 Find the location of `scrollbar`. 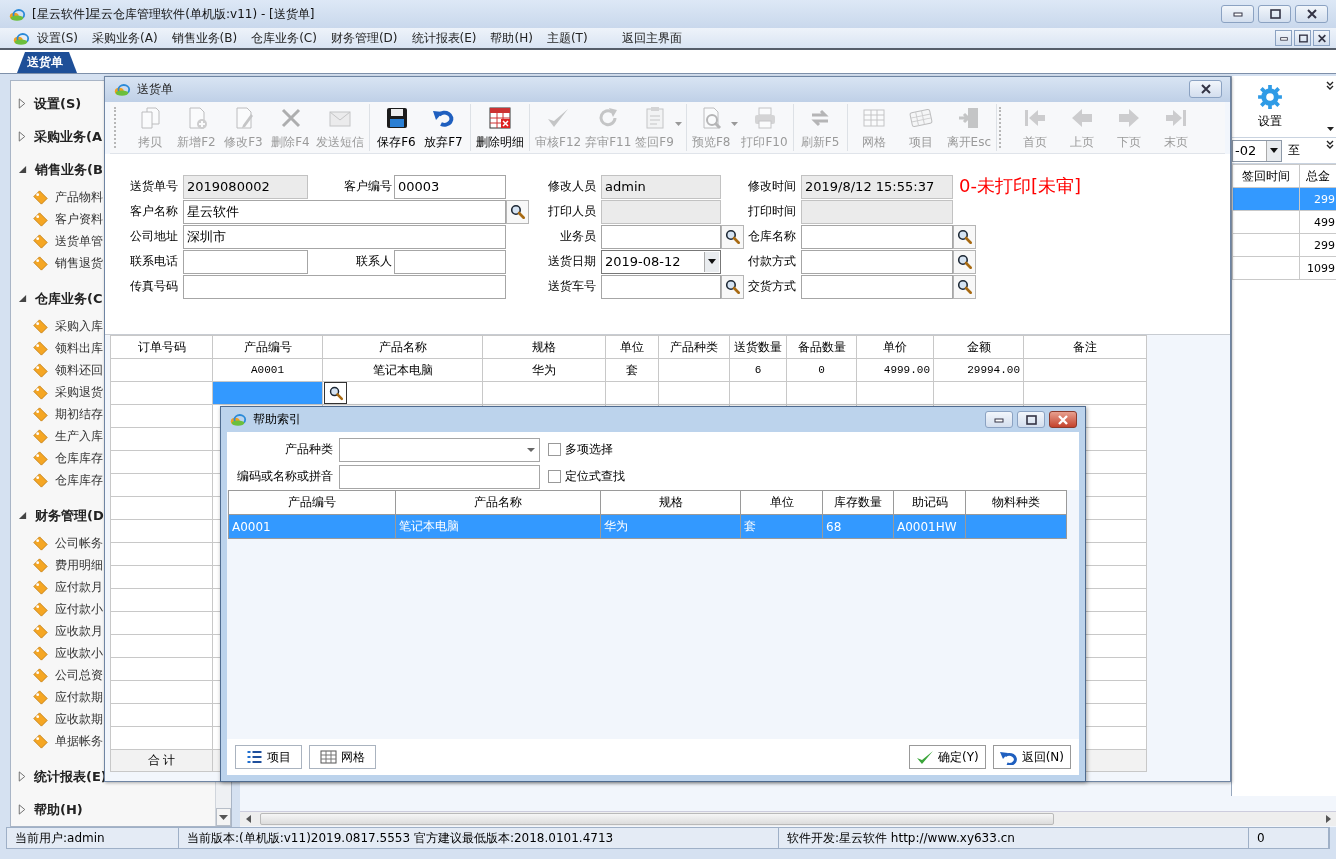

scrollbar is located at coordinates (788, 818).